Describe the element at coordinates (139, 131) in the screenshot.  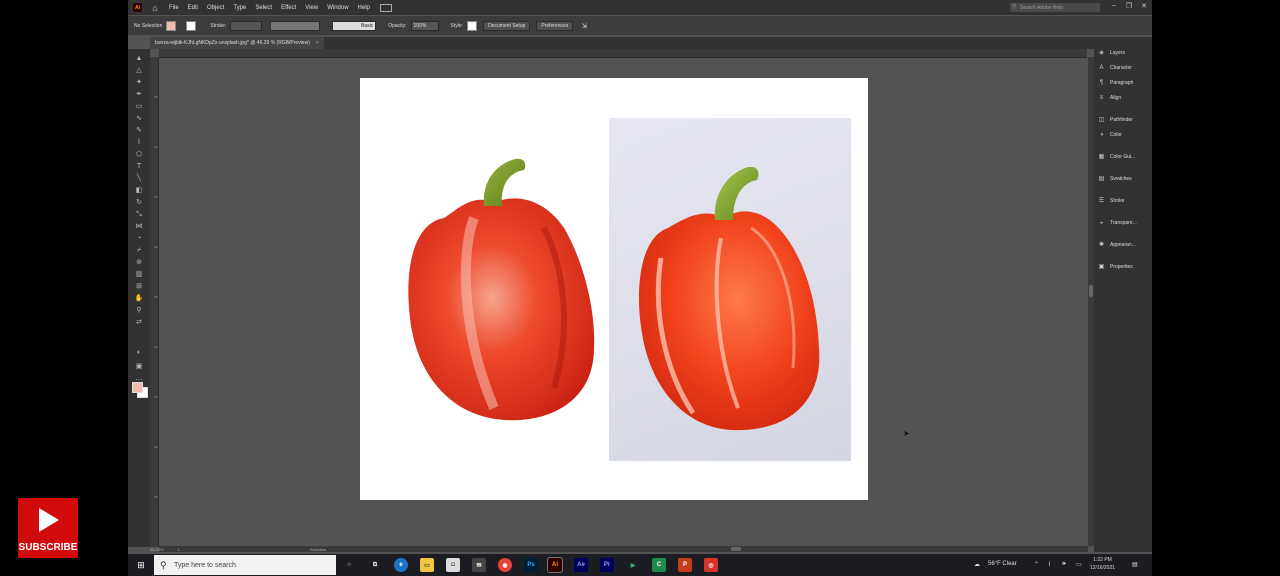
I see `pencil-tool-icon: ✎` at that location.